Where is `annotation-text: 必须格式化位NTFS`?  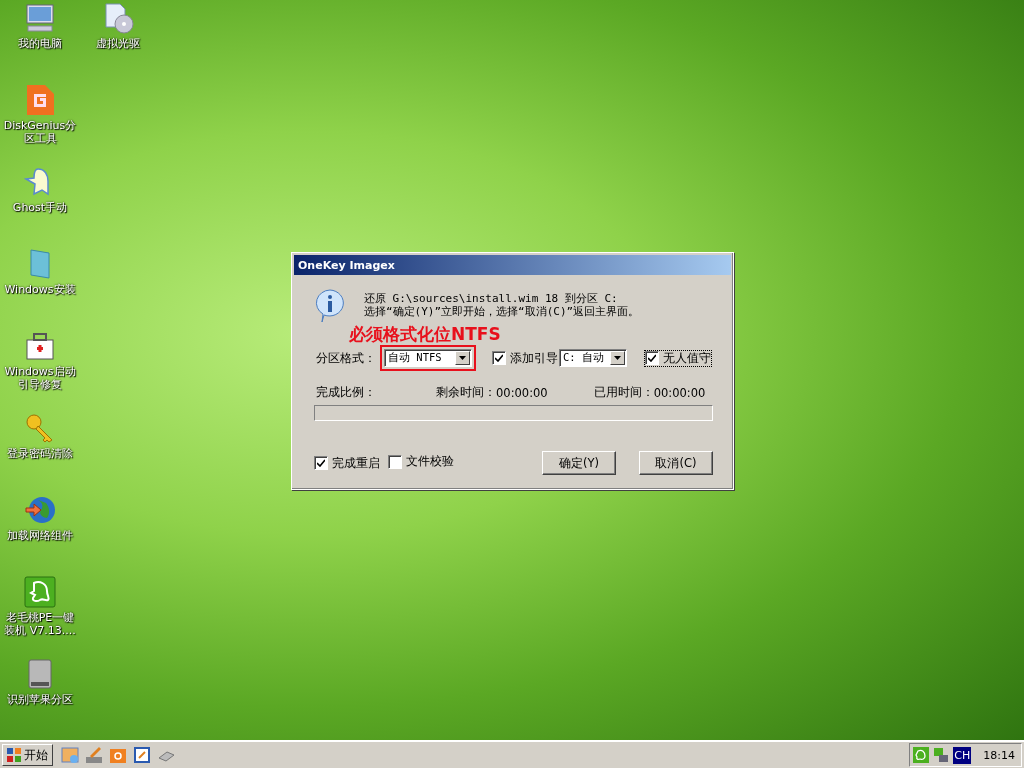 annotation-text: 必须格式化位NTFS is located at coordinates (425, 334).